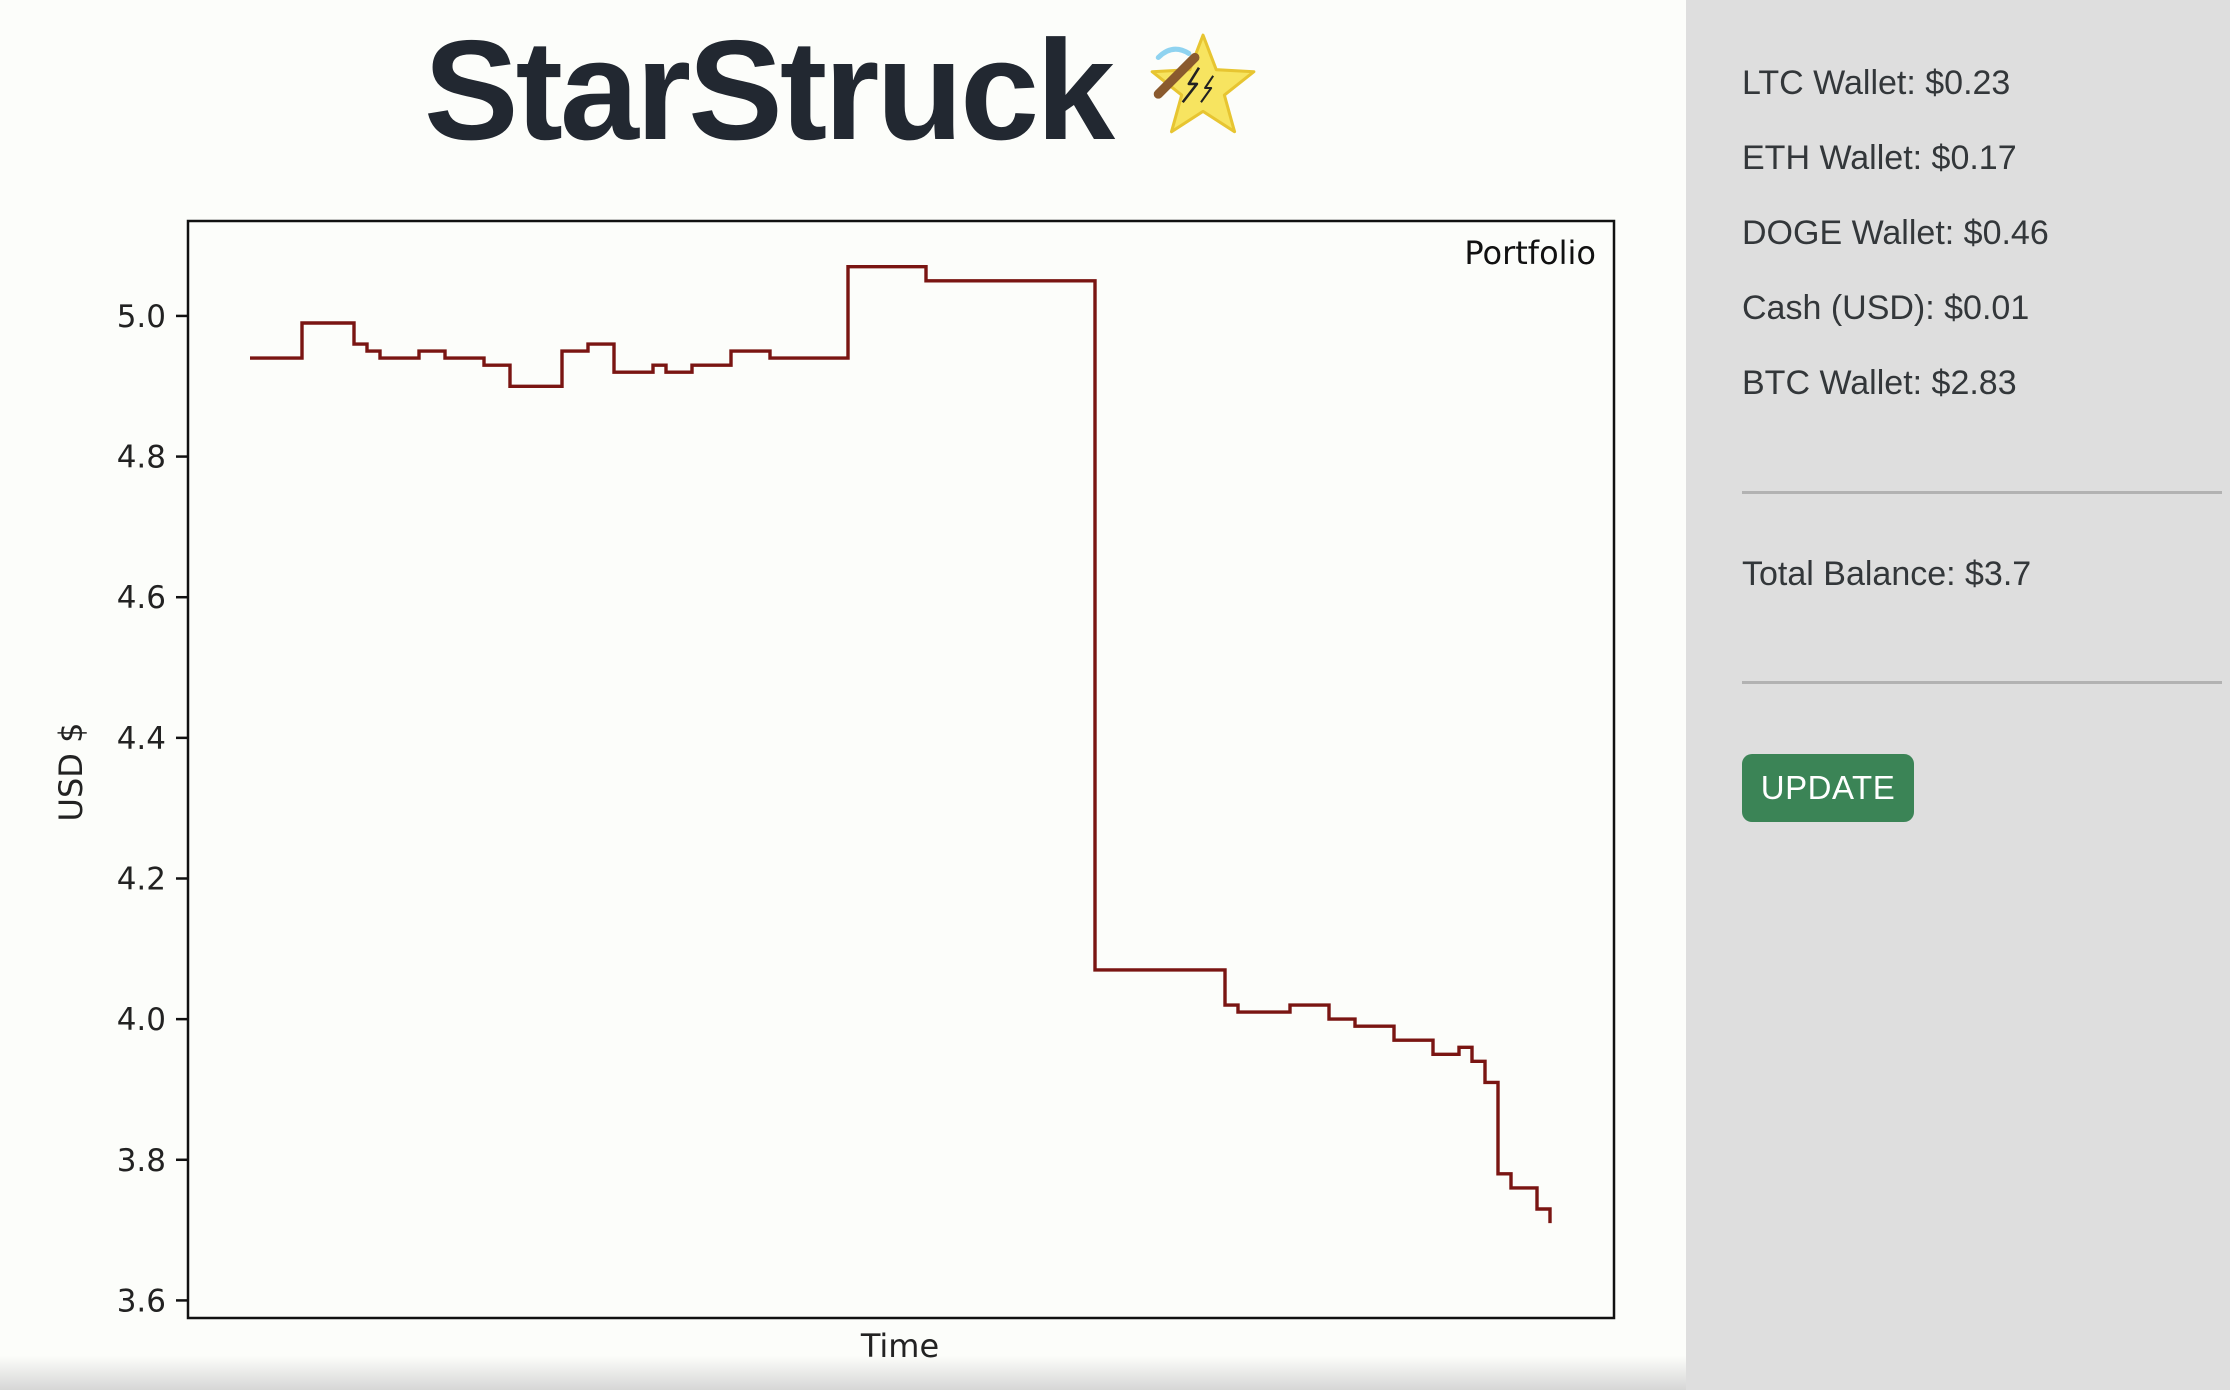  What do you see at coordinates (141, 1020) in the screenshot?
I see `y-tick-label: 4.0` at bounding box center [141, 1020].